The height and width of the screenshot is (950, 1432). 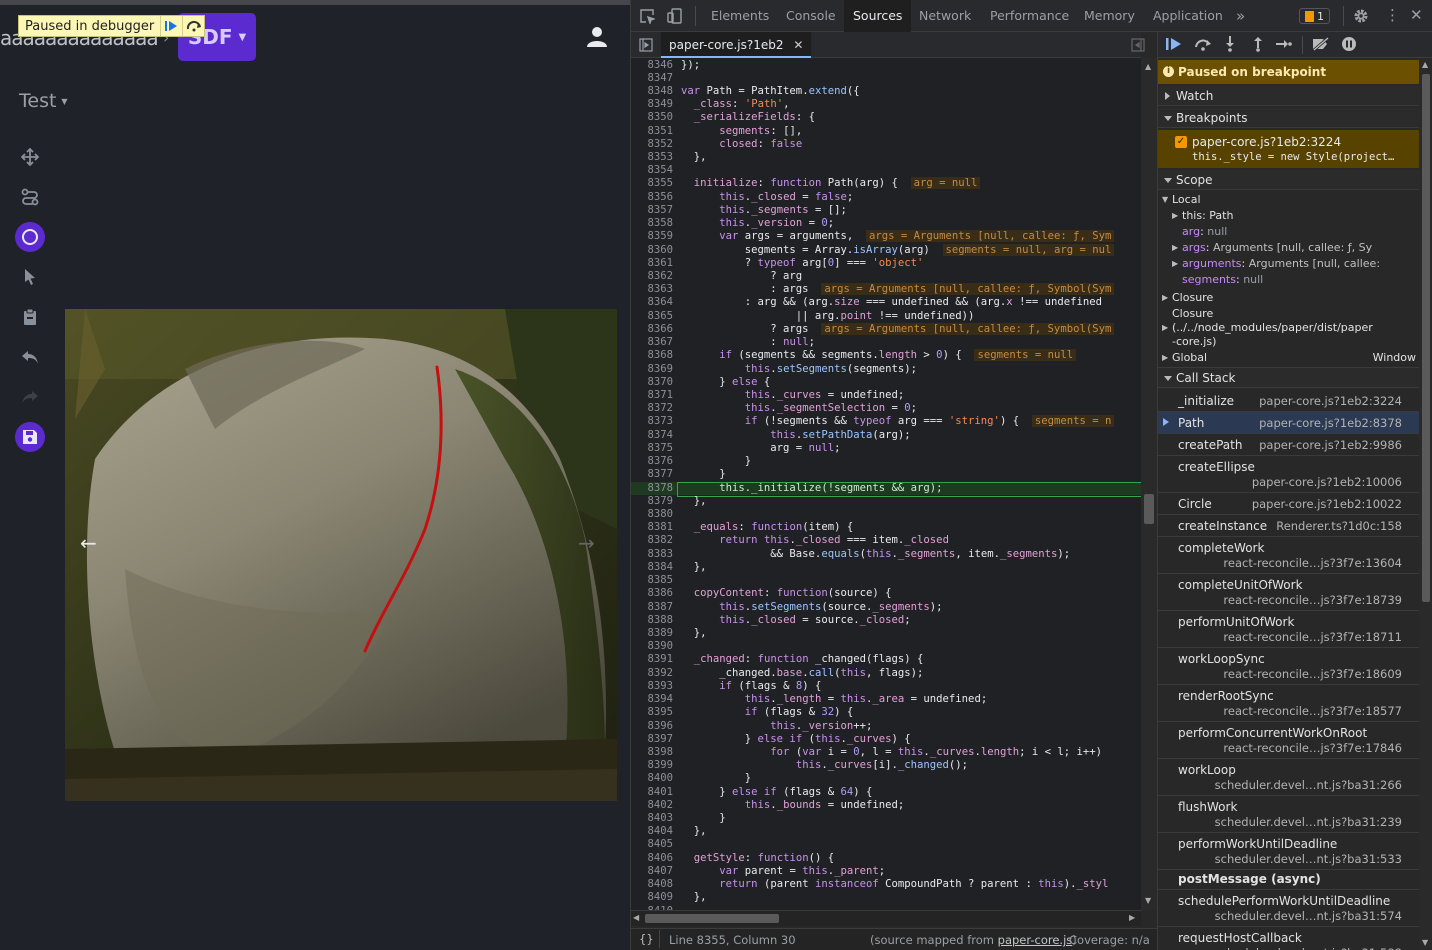 I want to click on line-number: 8407, so click(x=652, y=871).